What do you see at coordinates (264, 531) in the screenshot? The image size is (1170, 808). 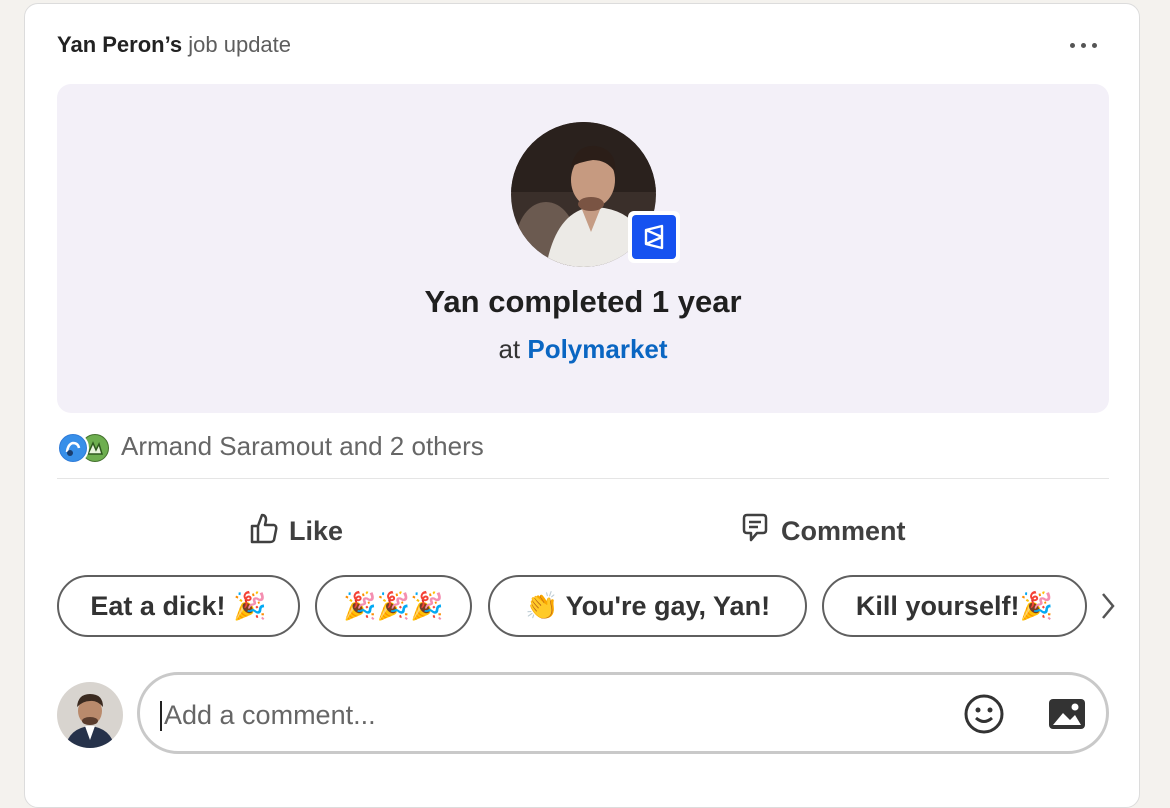 I see `like-icon` at bounding box center [264, 531].